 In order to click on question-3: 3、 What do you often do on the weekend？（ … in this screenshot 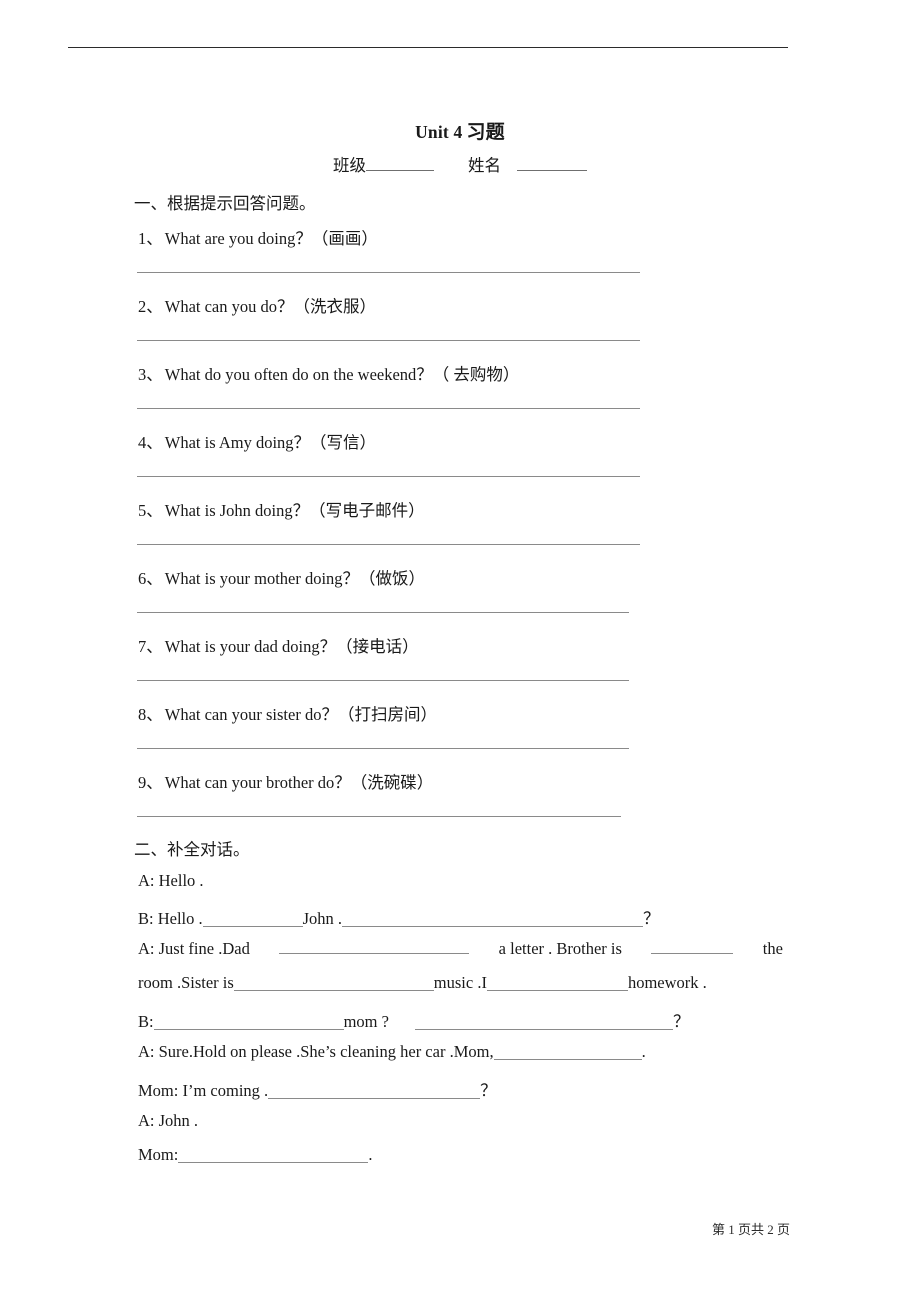, I will do `click(328, 373)`.